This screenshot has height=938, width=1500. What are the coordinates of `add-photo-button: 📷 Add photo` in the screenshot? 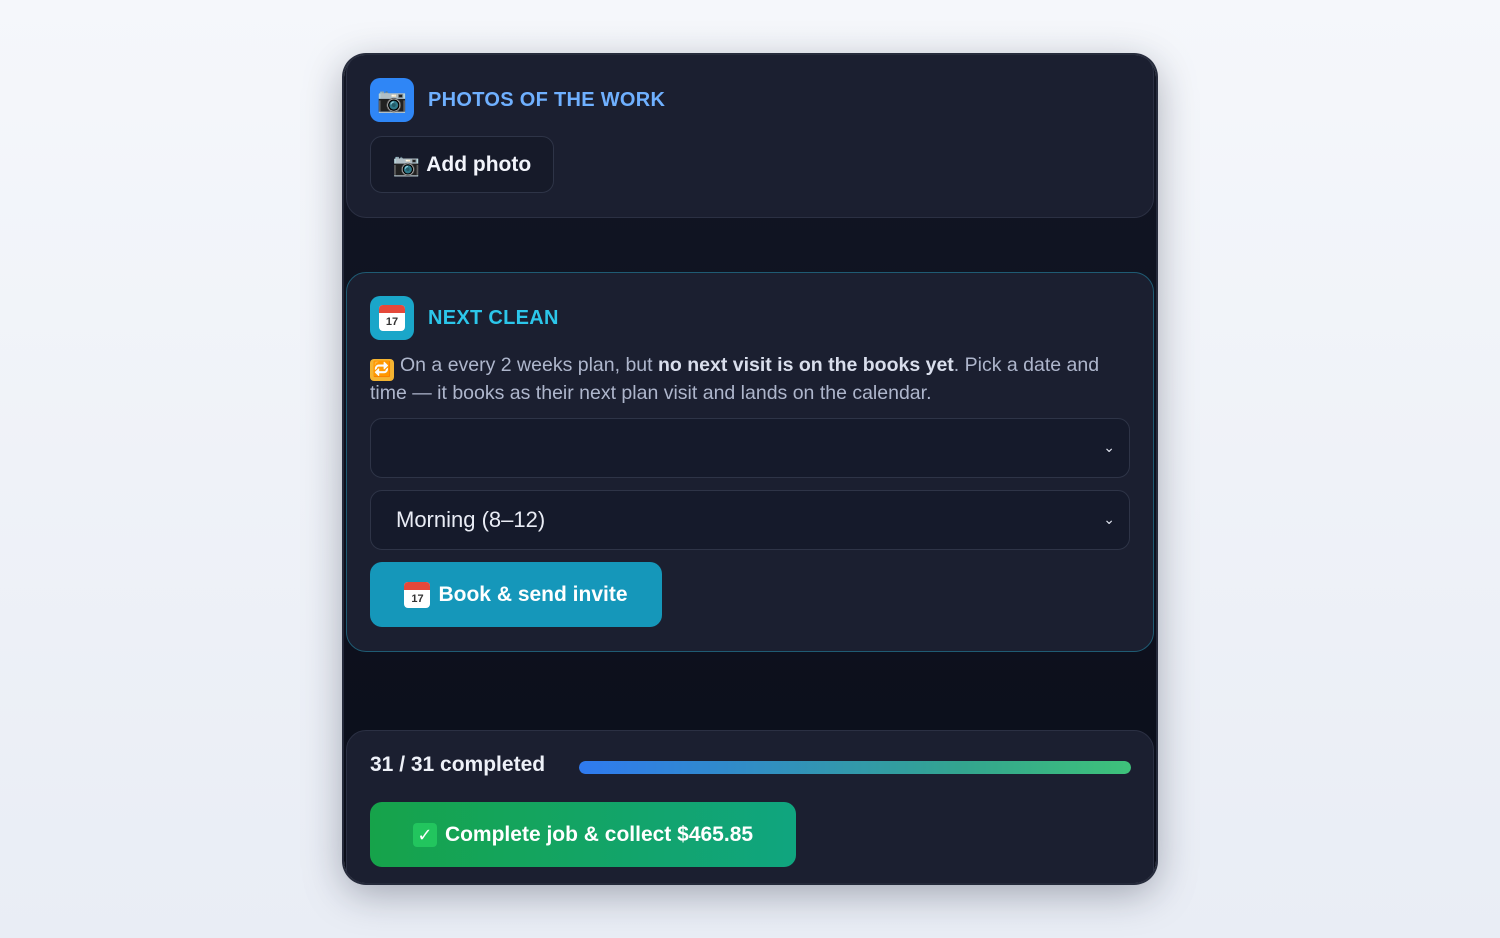 It's located at (462, 164).